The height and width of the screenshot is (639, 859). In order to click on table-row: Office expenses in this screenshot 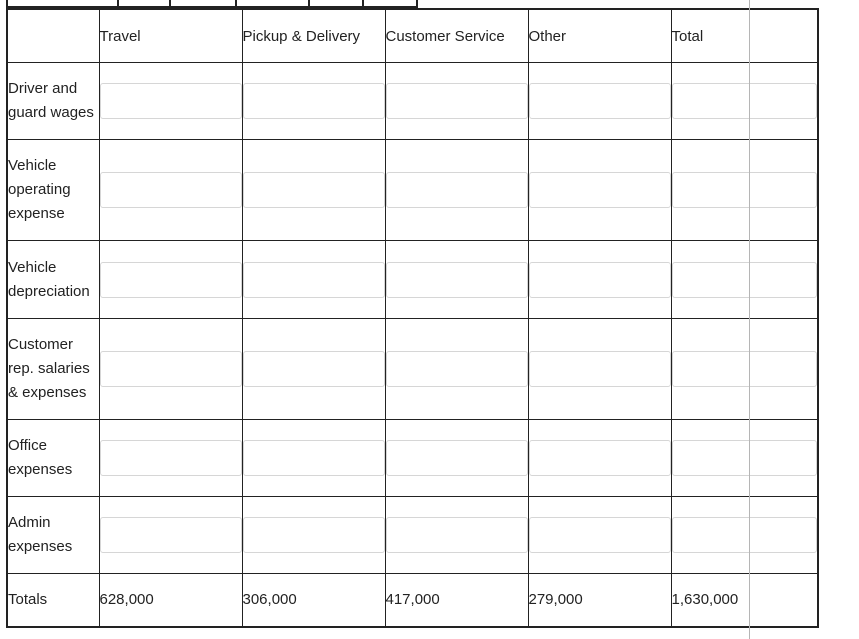, I will do `click(412, 458)`.